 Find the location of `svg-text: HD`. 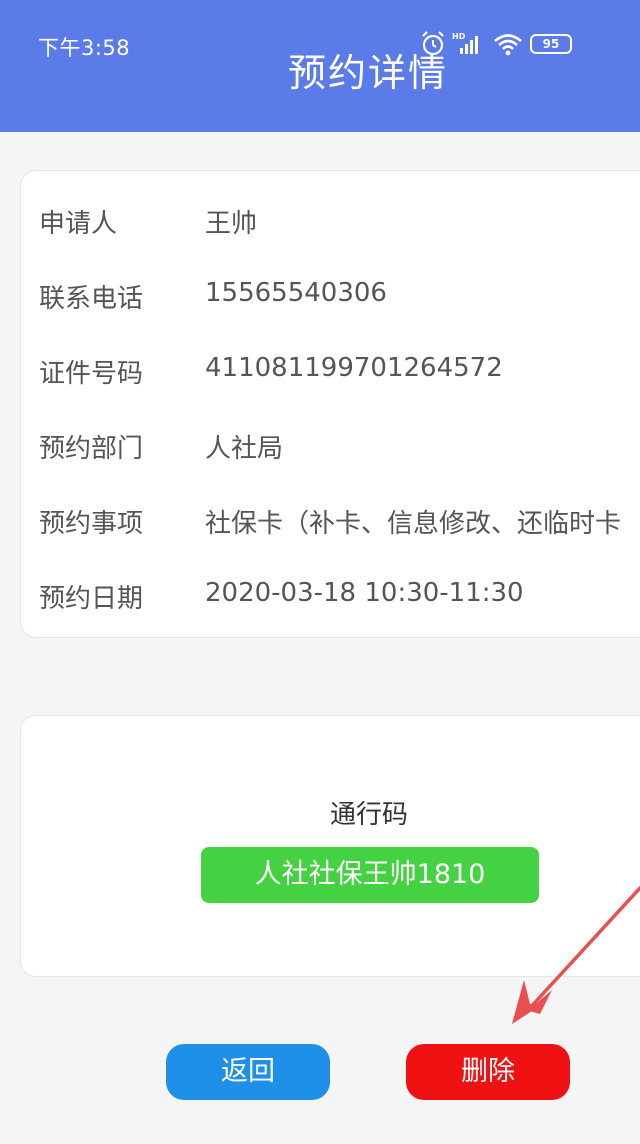

svg-text: HD is located at coordinates (459, 36).